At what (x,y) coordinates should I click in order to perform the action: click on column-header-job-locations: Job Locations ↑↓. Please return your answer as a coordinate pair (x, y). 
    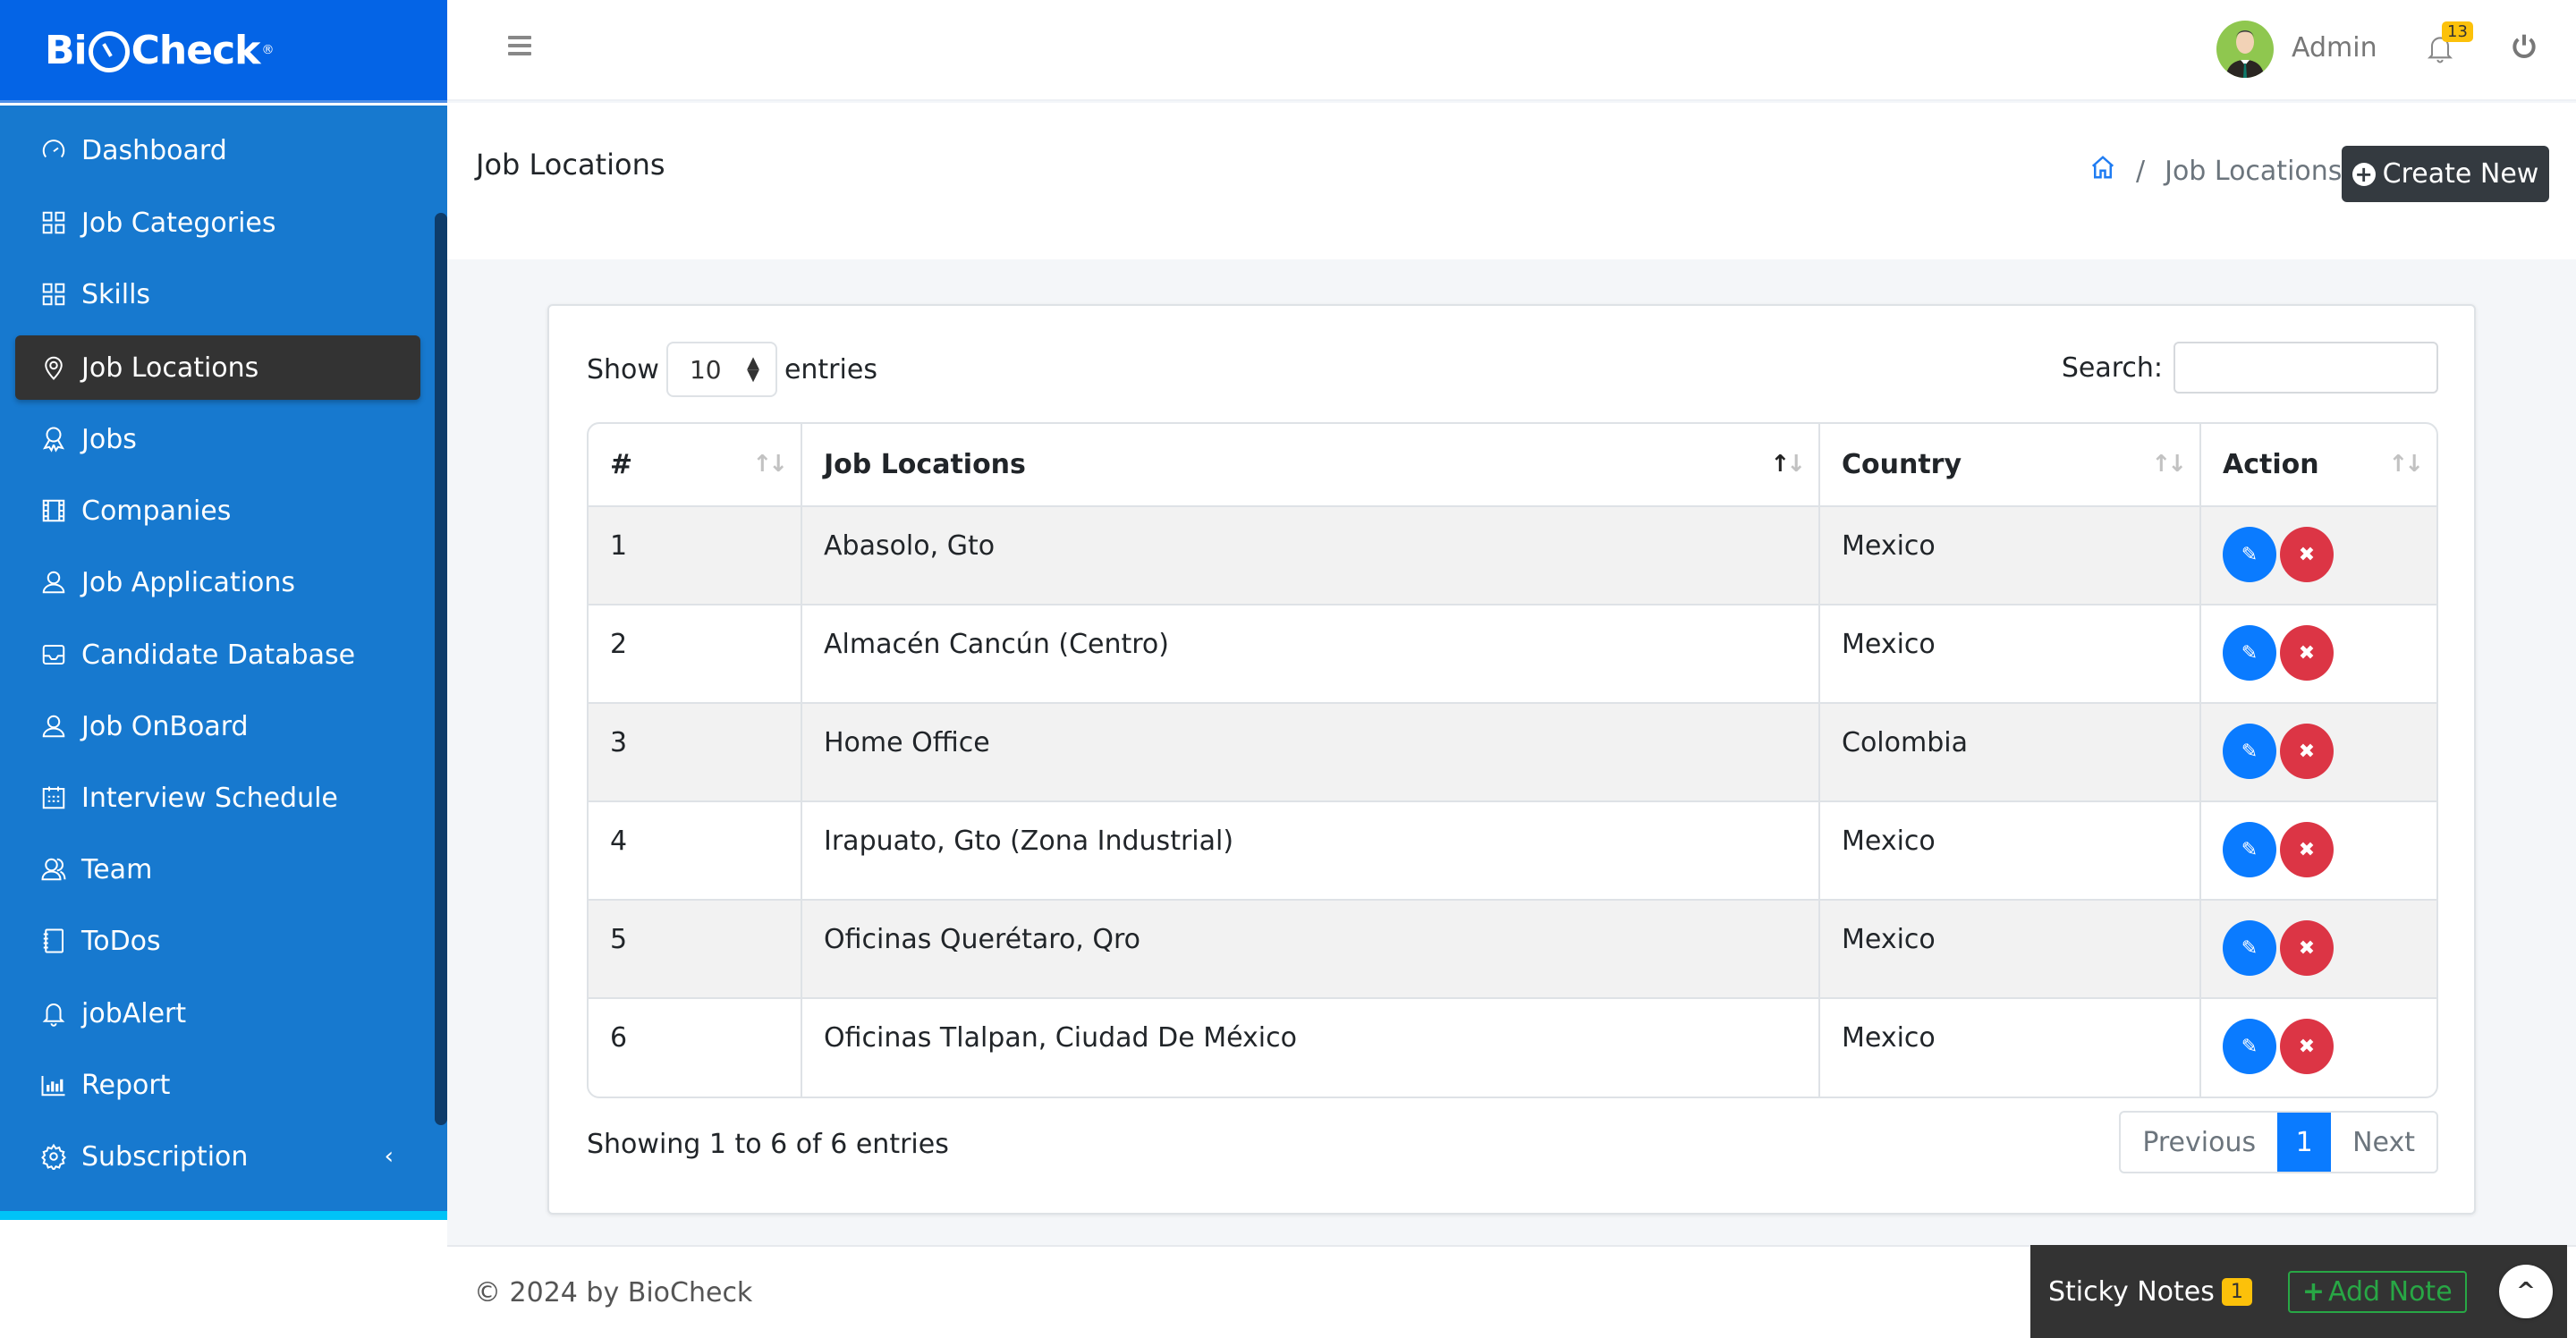
    Looking at the image, I should click on (1310, 466).